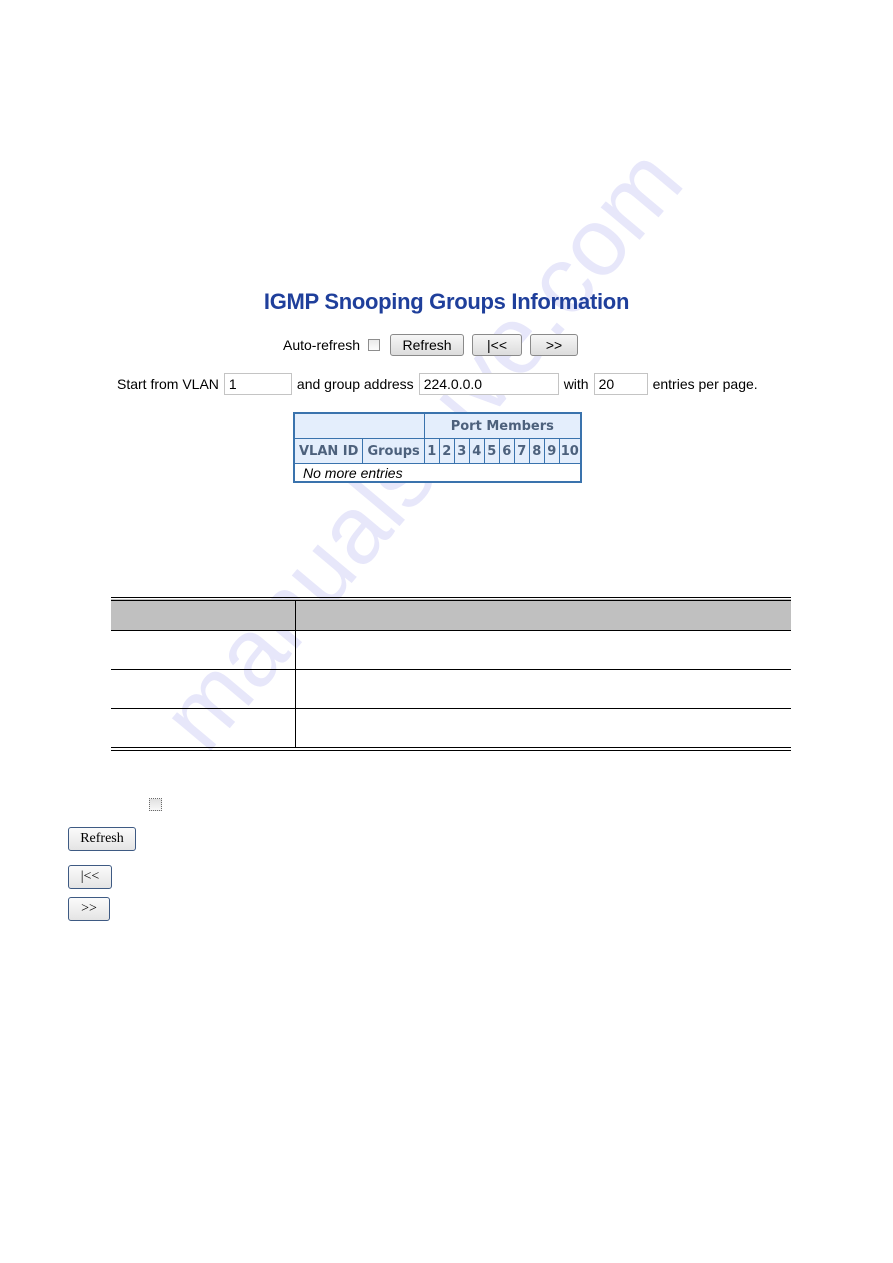  What do you see at coordinates (488, 384) in the screenshot?
I see `group-address-input` at bounding box center [488, 384].